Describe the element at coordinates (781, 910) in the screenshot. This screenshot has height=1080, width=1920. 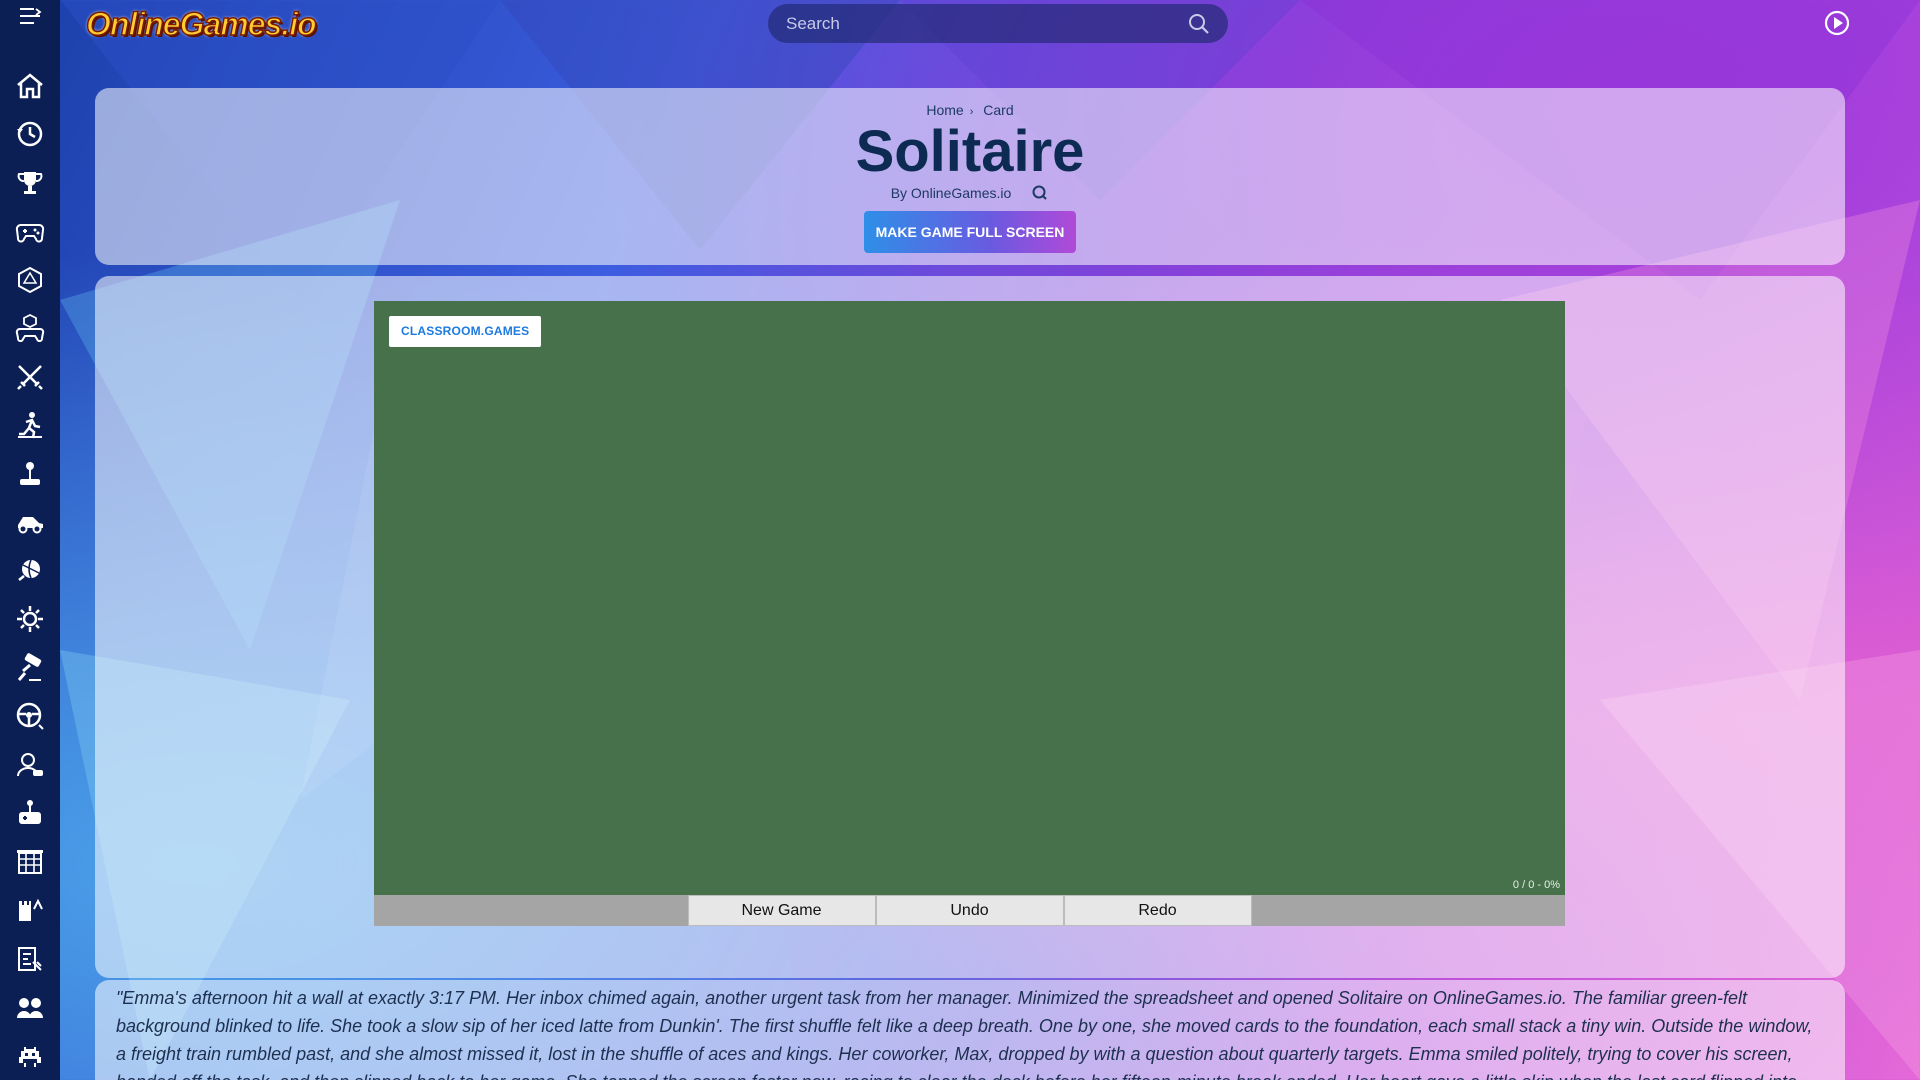
I see `new-game-button: New Game` at that location.